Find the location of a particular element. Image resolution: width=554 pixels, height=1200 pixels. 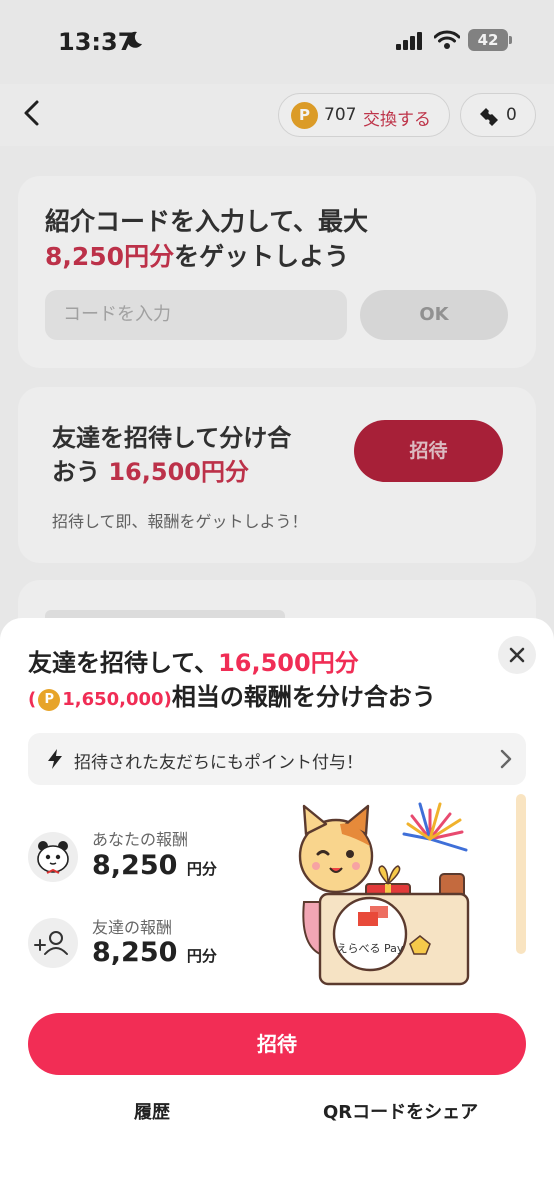

chevron-right-icon is located at coordinates (506, 759).